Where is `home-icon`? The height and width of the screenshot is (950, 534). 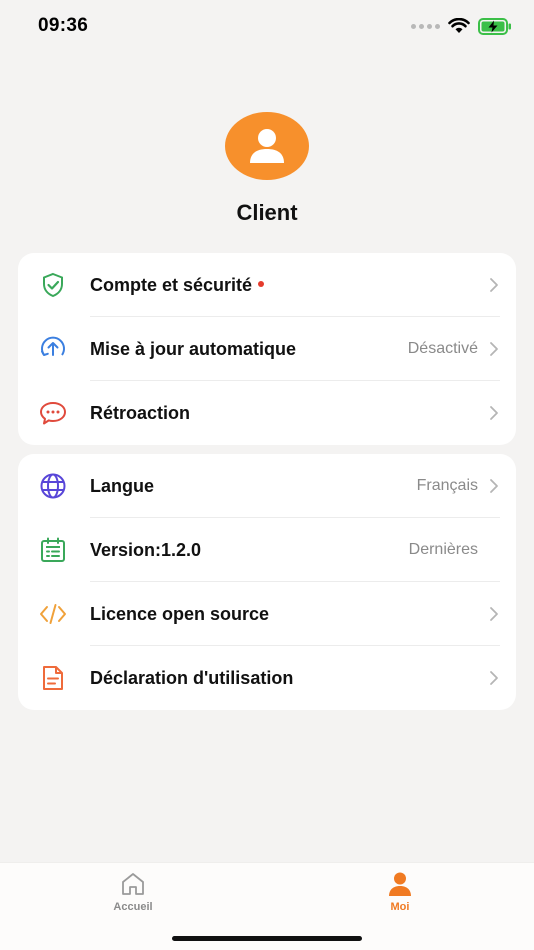 home-icon is located at coordinates (133, 884).